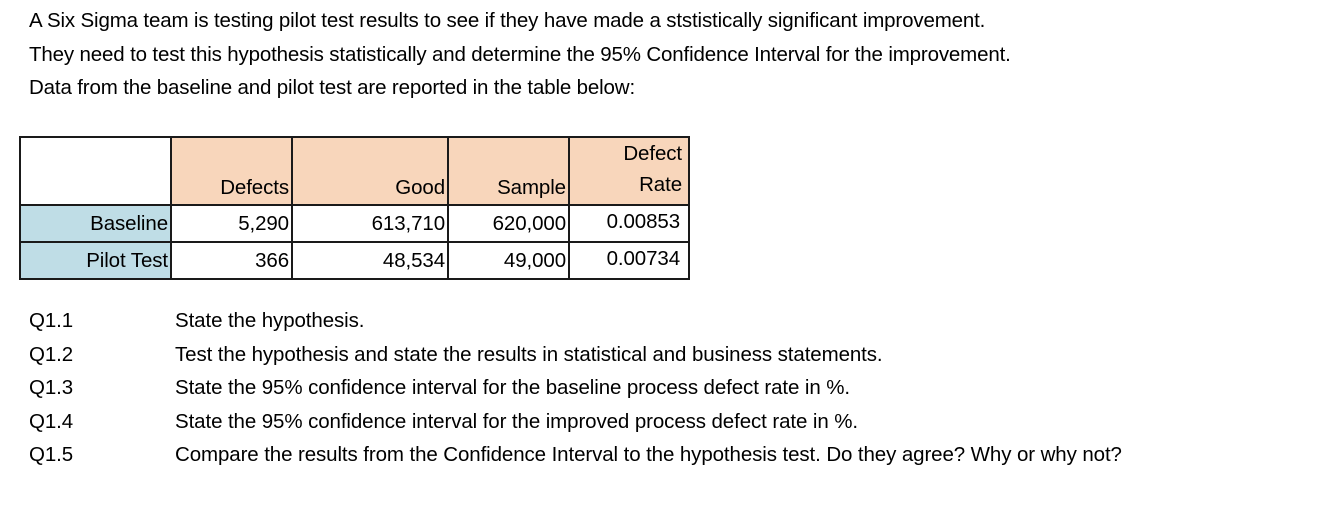 This screenshot has width=1330, height=506. What do you see at coordinates (51, 388) in the screenshot?
I see `question-number: Q1.3` at bounding box center [51, 388].